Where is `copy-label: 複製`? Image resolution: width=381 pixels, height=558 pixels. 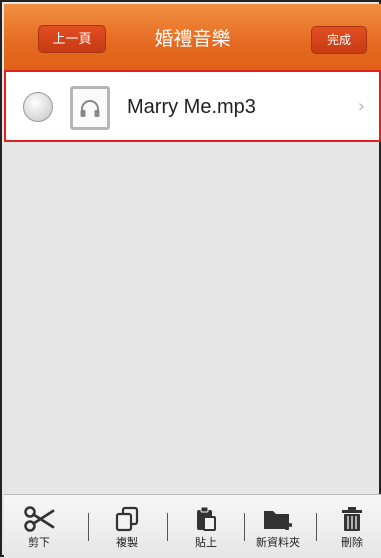 copy-label: 複製 is located at coordinates (127, 542).